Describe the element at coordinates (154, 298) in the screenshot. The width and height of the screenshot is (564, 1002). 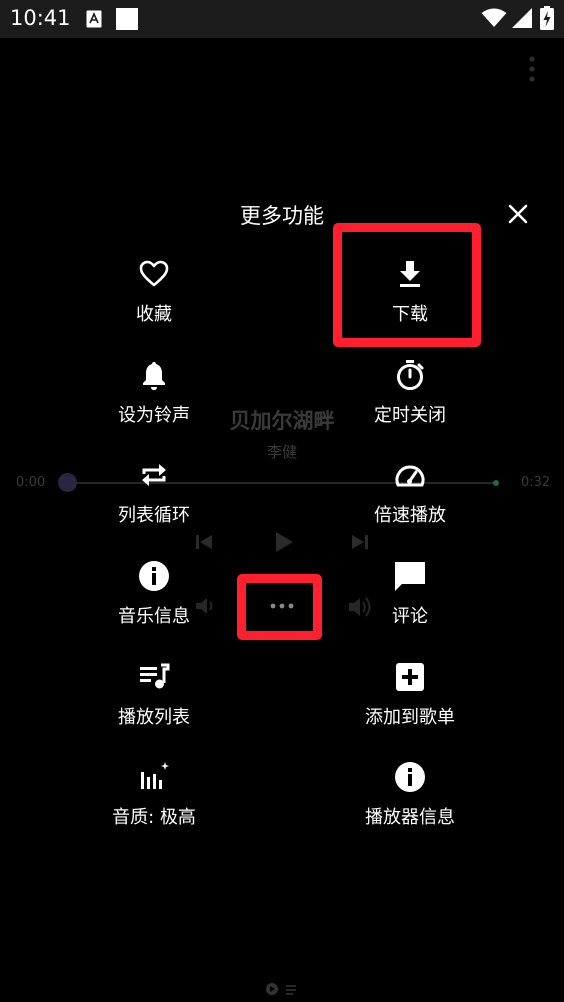
I see `favorite-button: 收藏` at that location.